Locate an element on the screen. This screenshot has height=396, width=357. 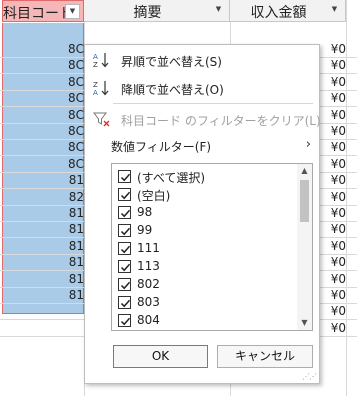
filter-list-item-label: 804 is located at coordinates (148, 320).